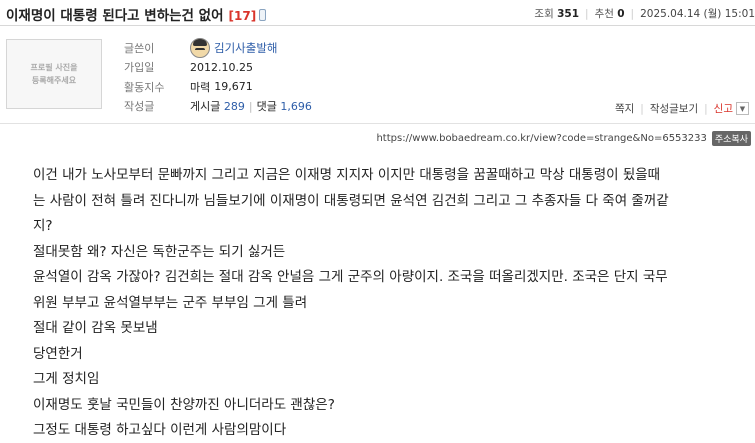  Describe the element at coordinates (568, 14) in the screenshot. I see `views-count: 351` at that location.